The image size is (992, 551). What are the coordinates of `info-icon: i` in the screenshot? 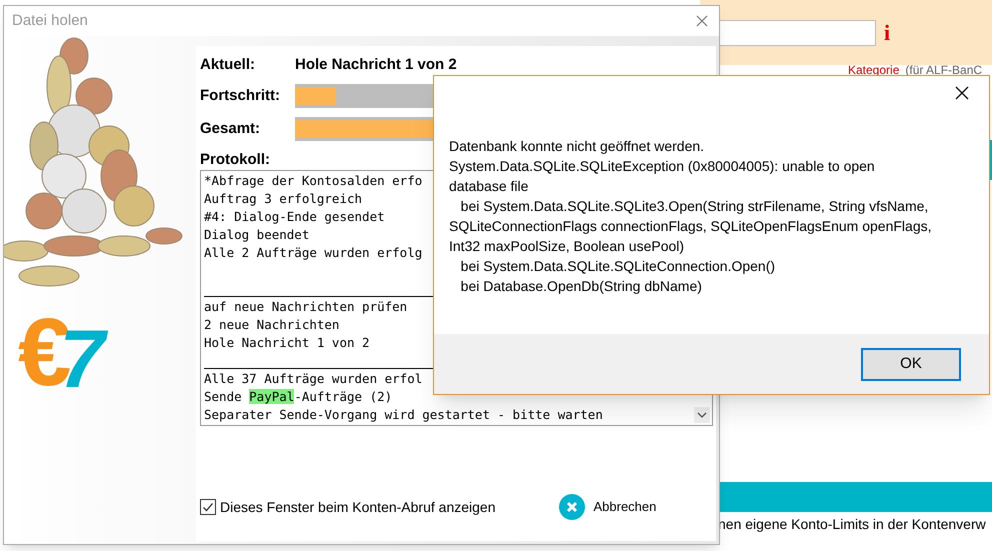 It's located at (887, 32).